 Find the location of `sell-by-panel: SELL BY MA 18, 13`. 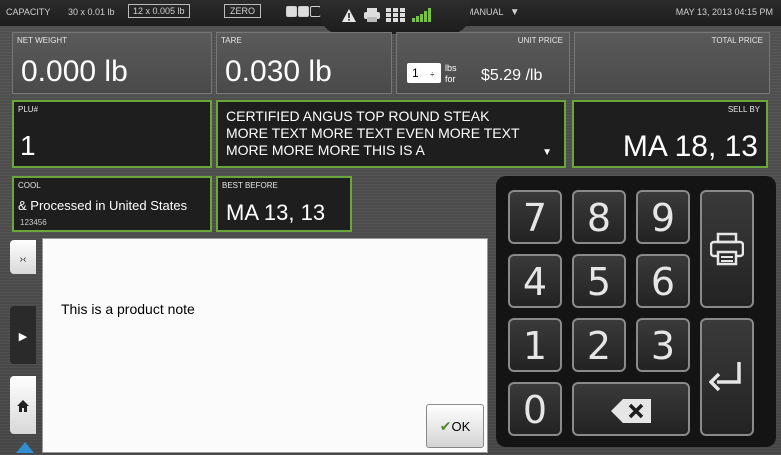

sell-by-panel: SELL BY MA 18, 13 is located at coordinates (670, 134).